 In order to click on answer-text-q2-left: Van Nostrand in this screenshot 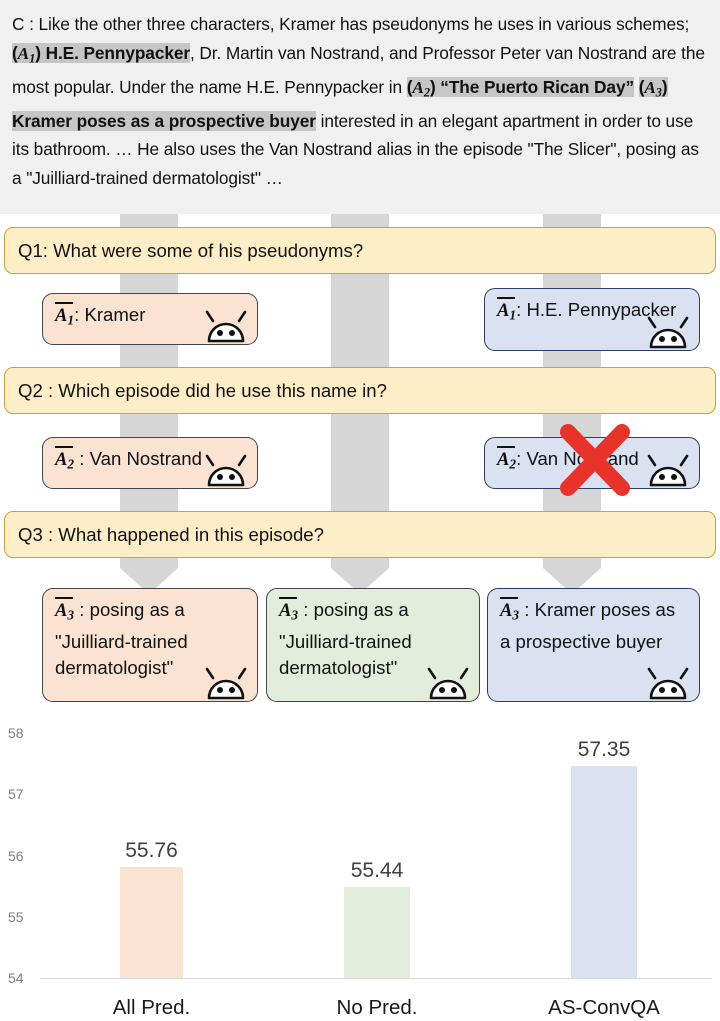, I will do `click(145, 458)`.